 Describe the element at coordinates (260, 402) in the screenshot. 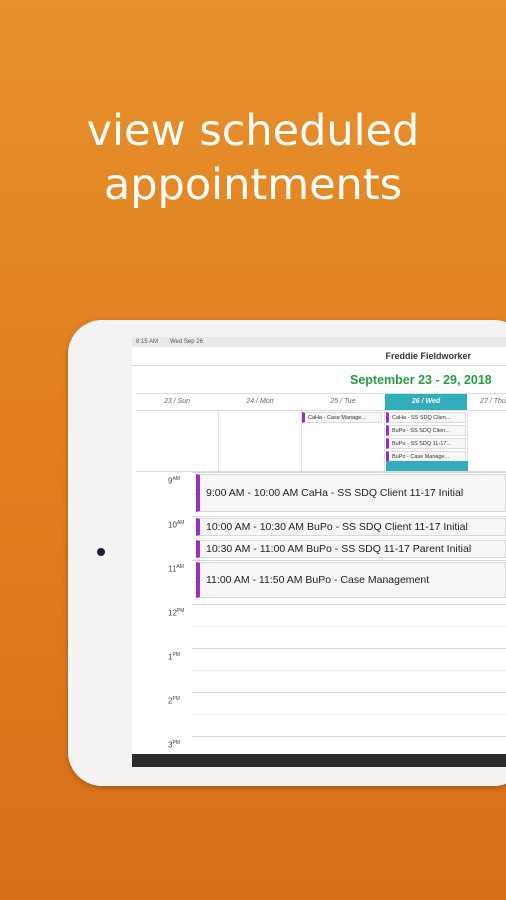

I see `day-header-mon: 24 / Mon` at that location.